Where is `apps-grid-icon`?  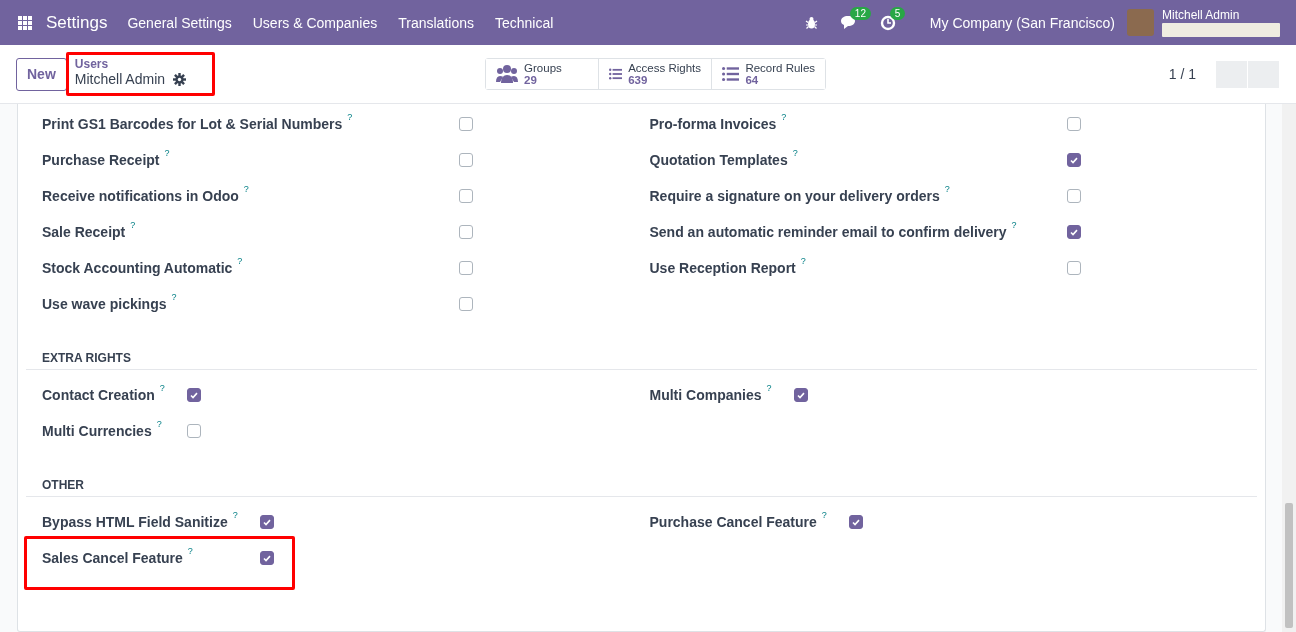
apps-grid-icon is located at coordinates (25, 22).